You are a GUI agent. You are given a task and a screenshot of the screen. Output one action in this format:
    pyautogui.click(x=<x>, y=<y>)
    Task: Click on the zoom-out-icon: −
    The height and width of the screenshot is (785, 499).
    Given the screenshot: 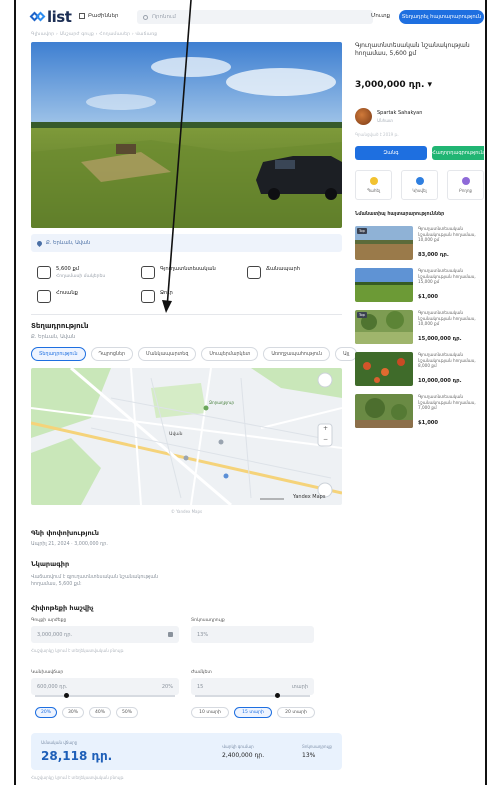 What is the action you would take?
    pyautogui.click(x=325, y=439)
    